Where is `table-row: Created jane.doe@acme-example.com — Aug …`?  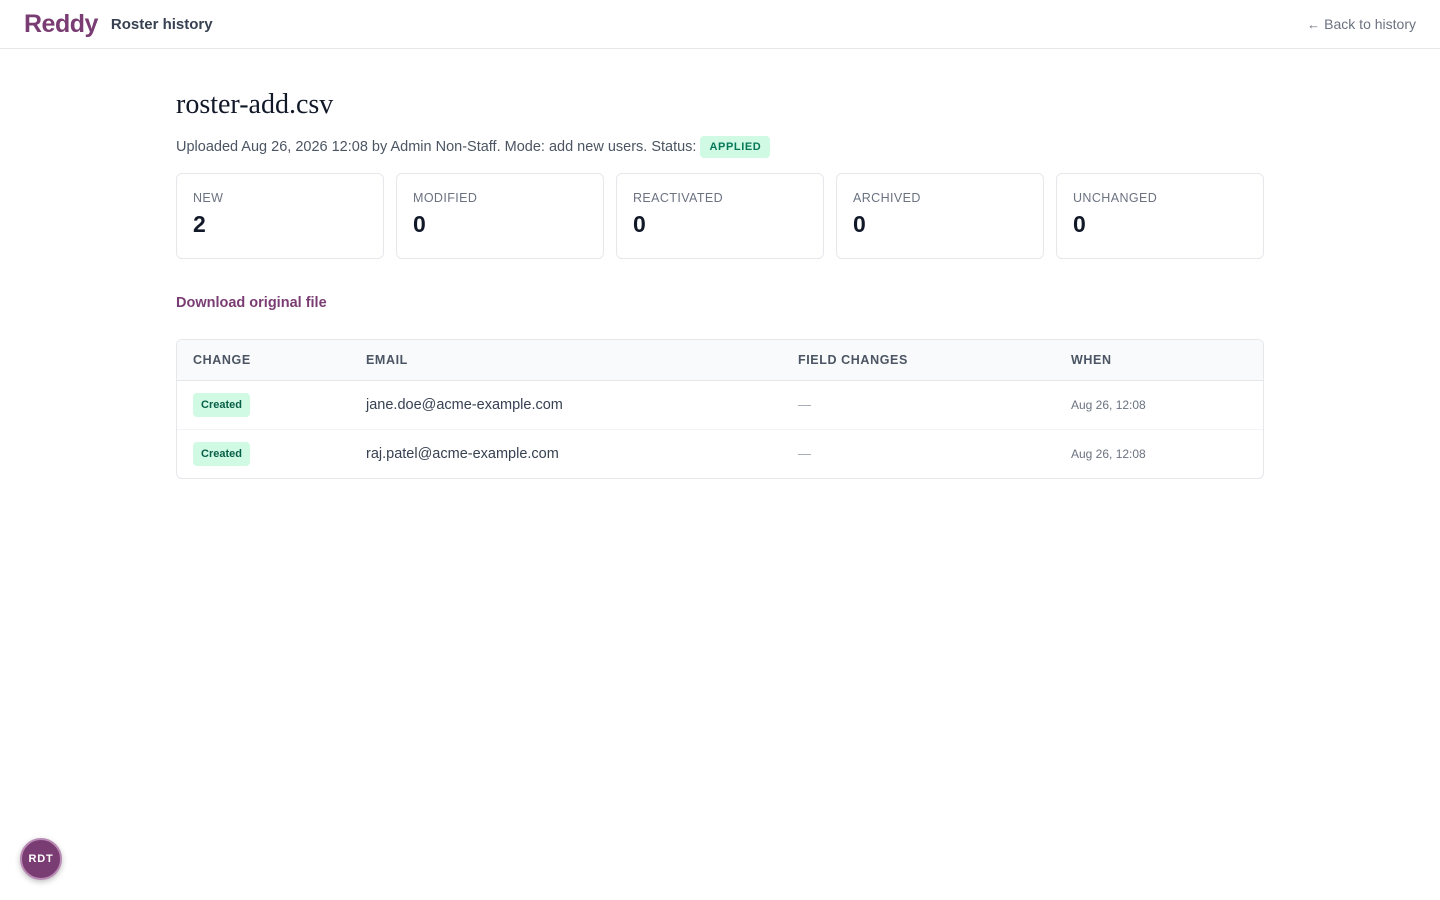
table-row: Created jane.doe@acme-example.com — Aug … is located at coordinates (720, 404).